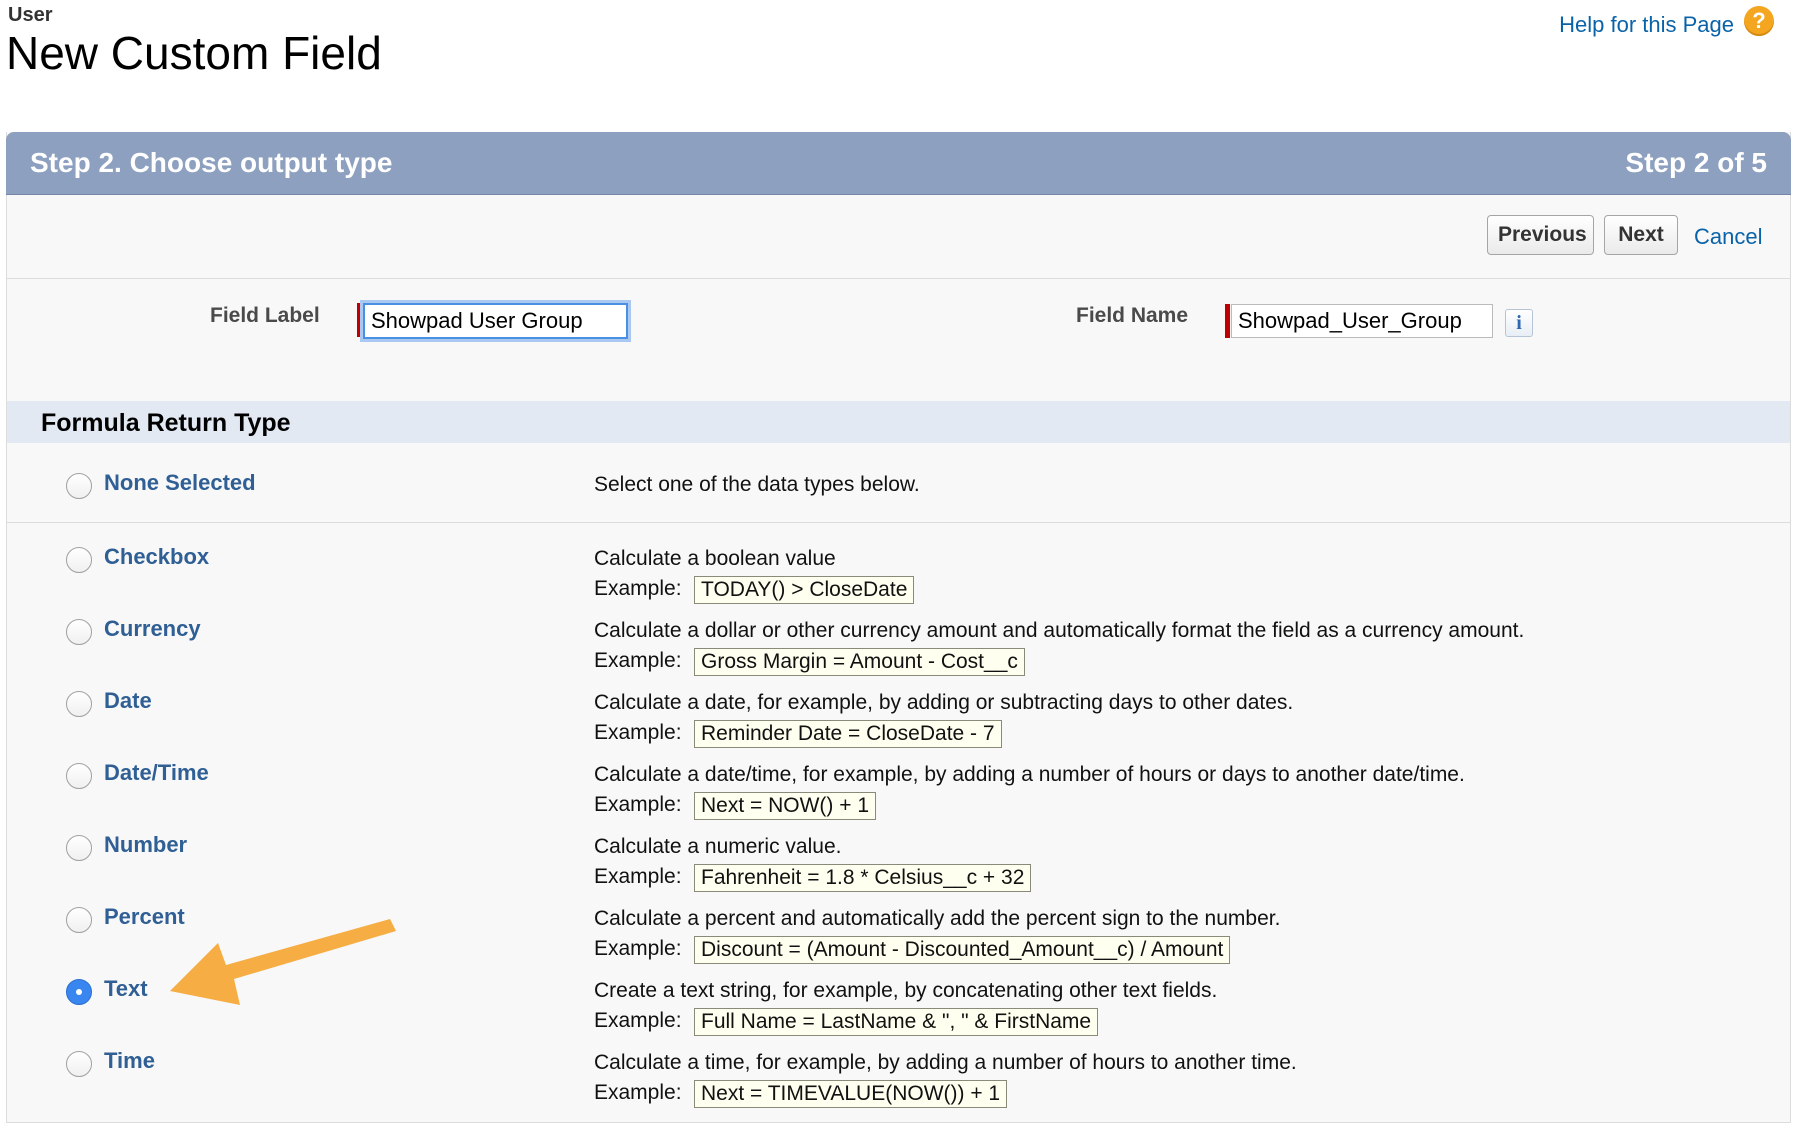  I want to click on radio-checkbox, so click(79, 560).